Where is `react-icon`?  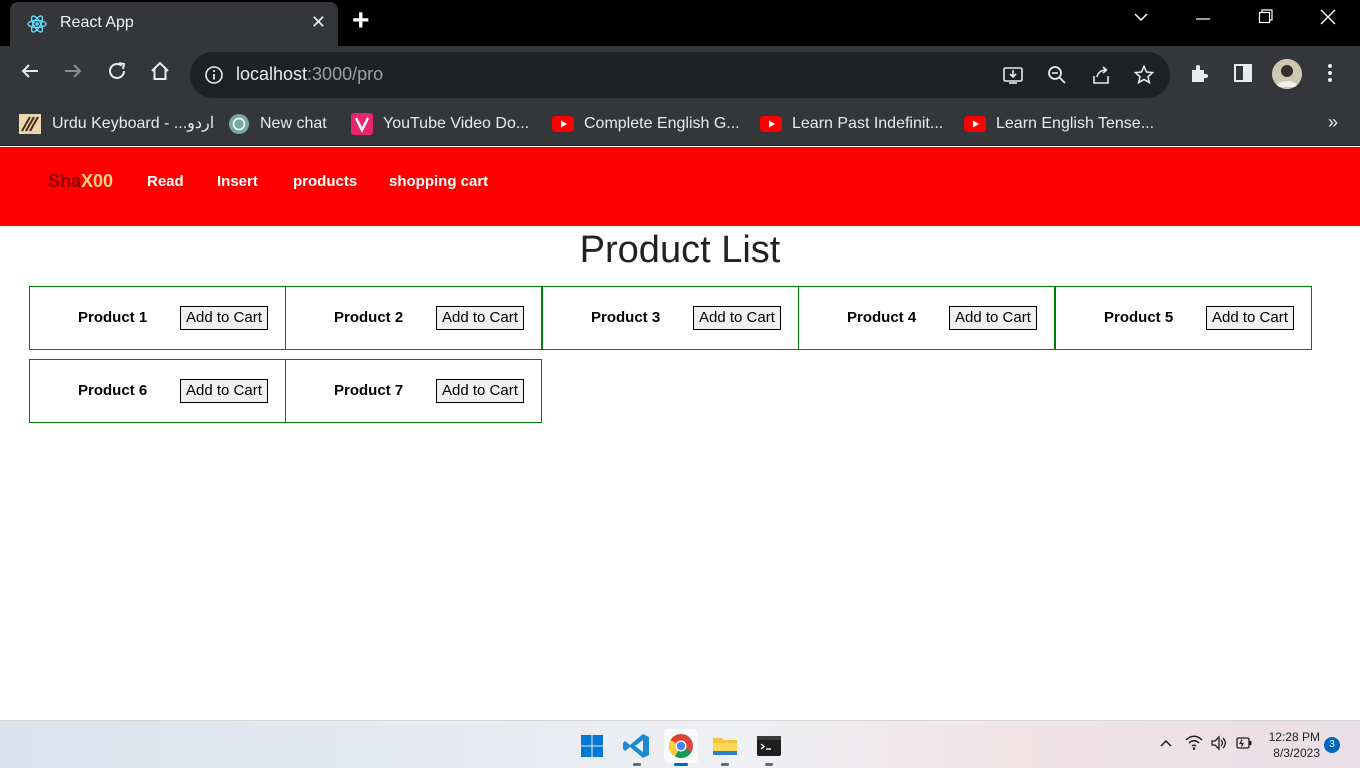
react-icon is located at coordinates (37, 24).